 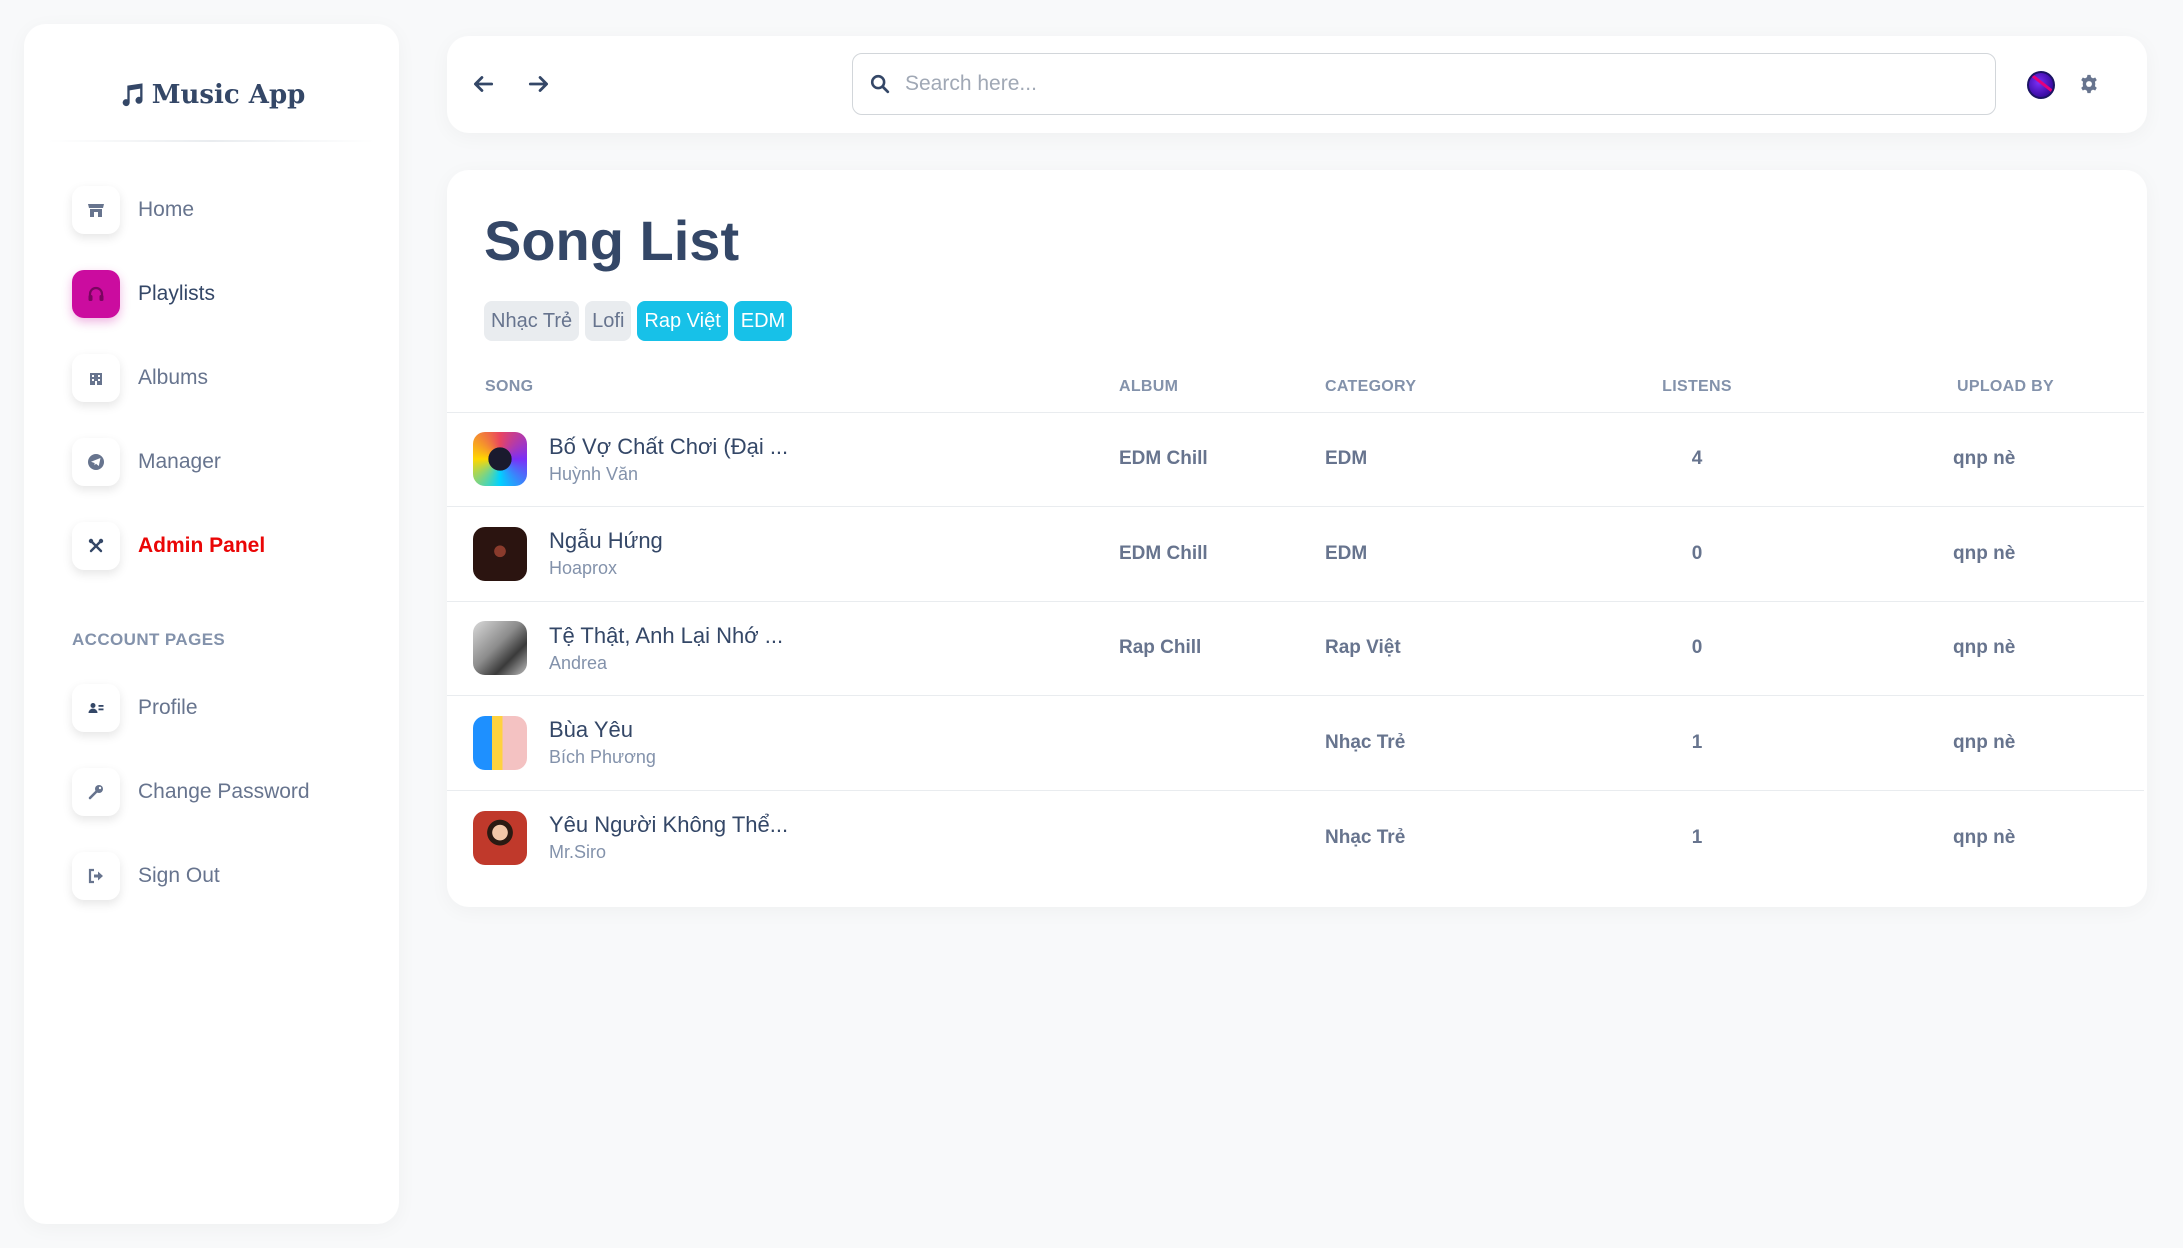 I want to click on sidebar-item-albums: Albums, so click(x=140, y=378).